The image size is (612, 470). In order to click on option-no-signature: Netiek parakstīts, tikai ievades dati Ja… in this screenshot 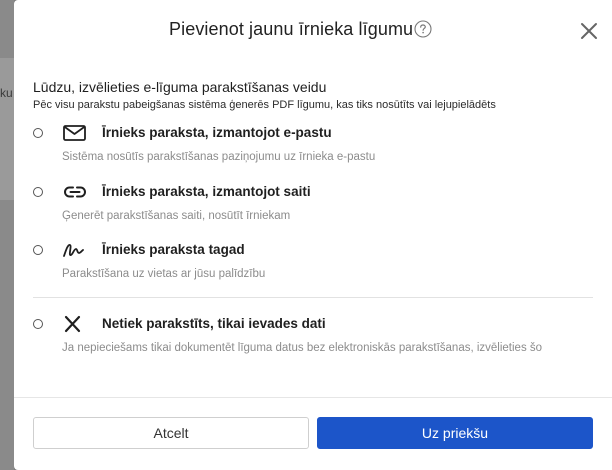, I will do `click(313, 337)`.